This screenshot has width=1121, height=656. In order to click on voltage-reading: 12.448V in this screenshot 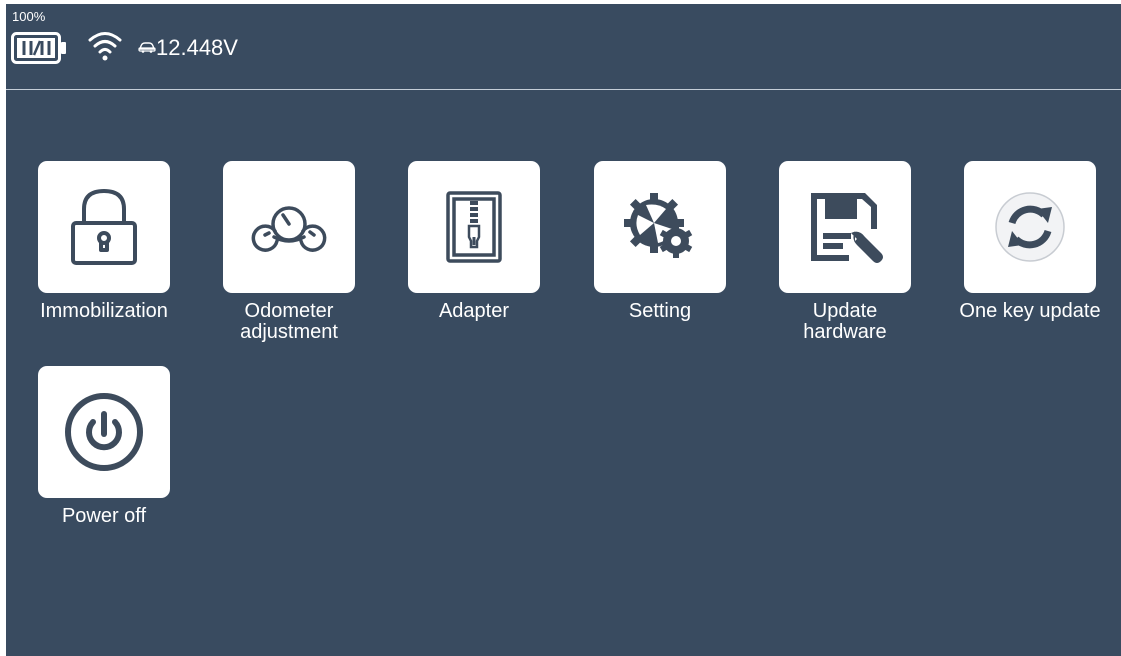, I will do `click(197, 47)`.